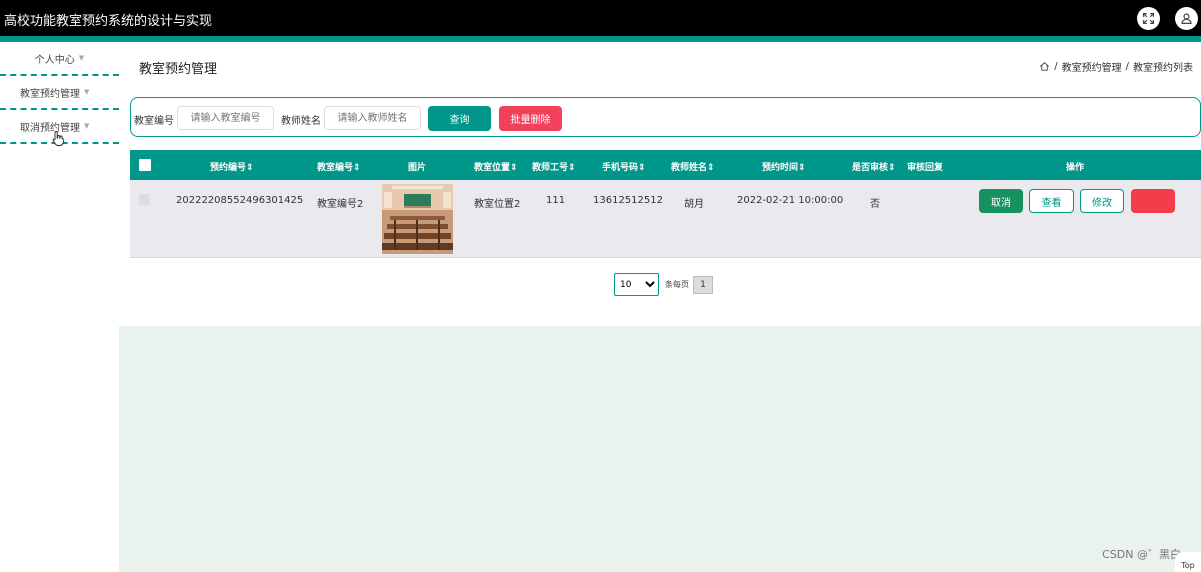  I want to click on col-booking-time: 预约时间⇕, so click(784, 166).